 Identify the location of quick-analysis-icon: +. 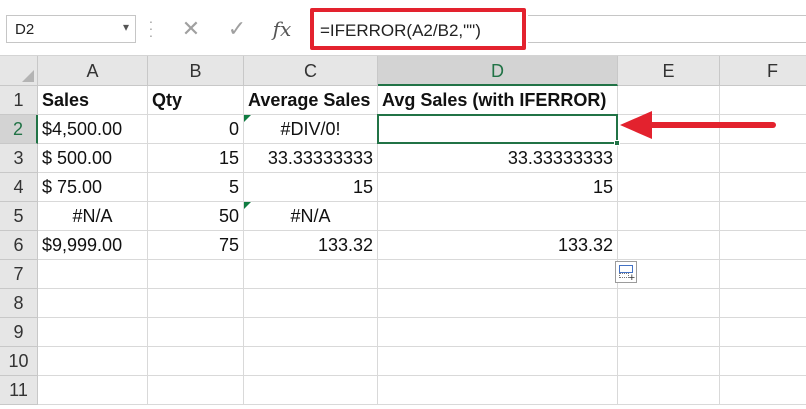
(626, 272).